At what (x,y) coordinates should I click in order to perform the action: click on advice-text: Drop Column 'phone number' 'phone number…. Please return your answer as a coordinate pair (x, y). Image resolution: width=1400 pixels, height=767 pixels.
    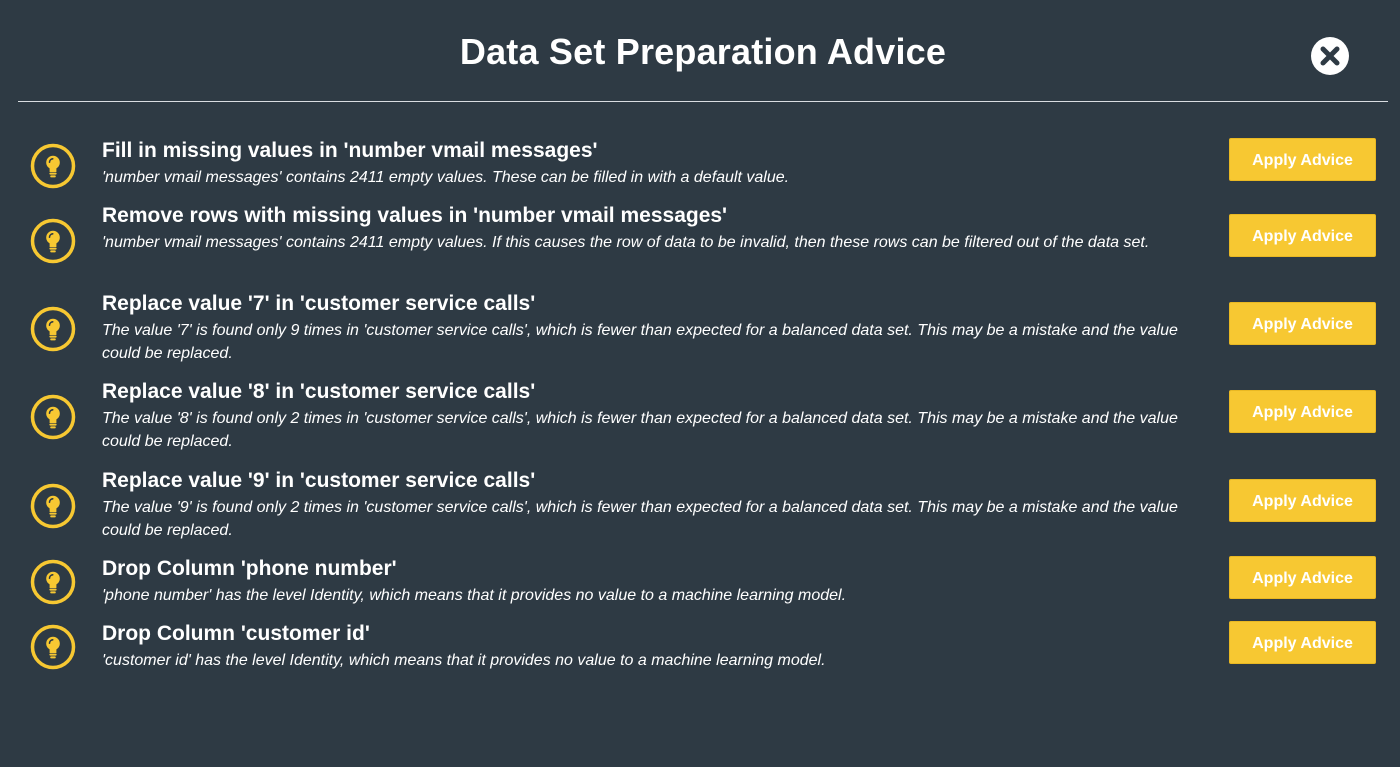
    Looking at the image, I should click on (652, 581).